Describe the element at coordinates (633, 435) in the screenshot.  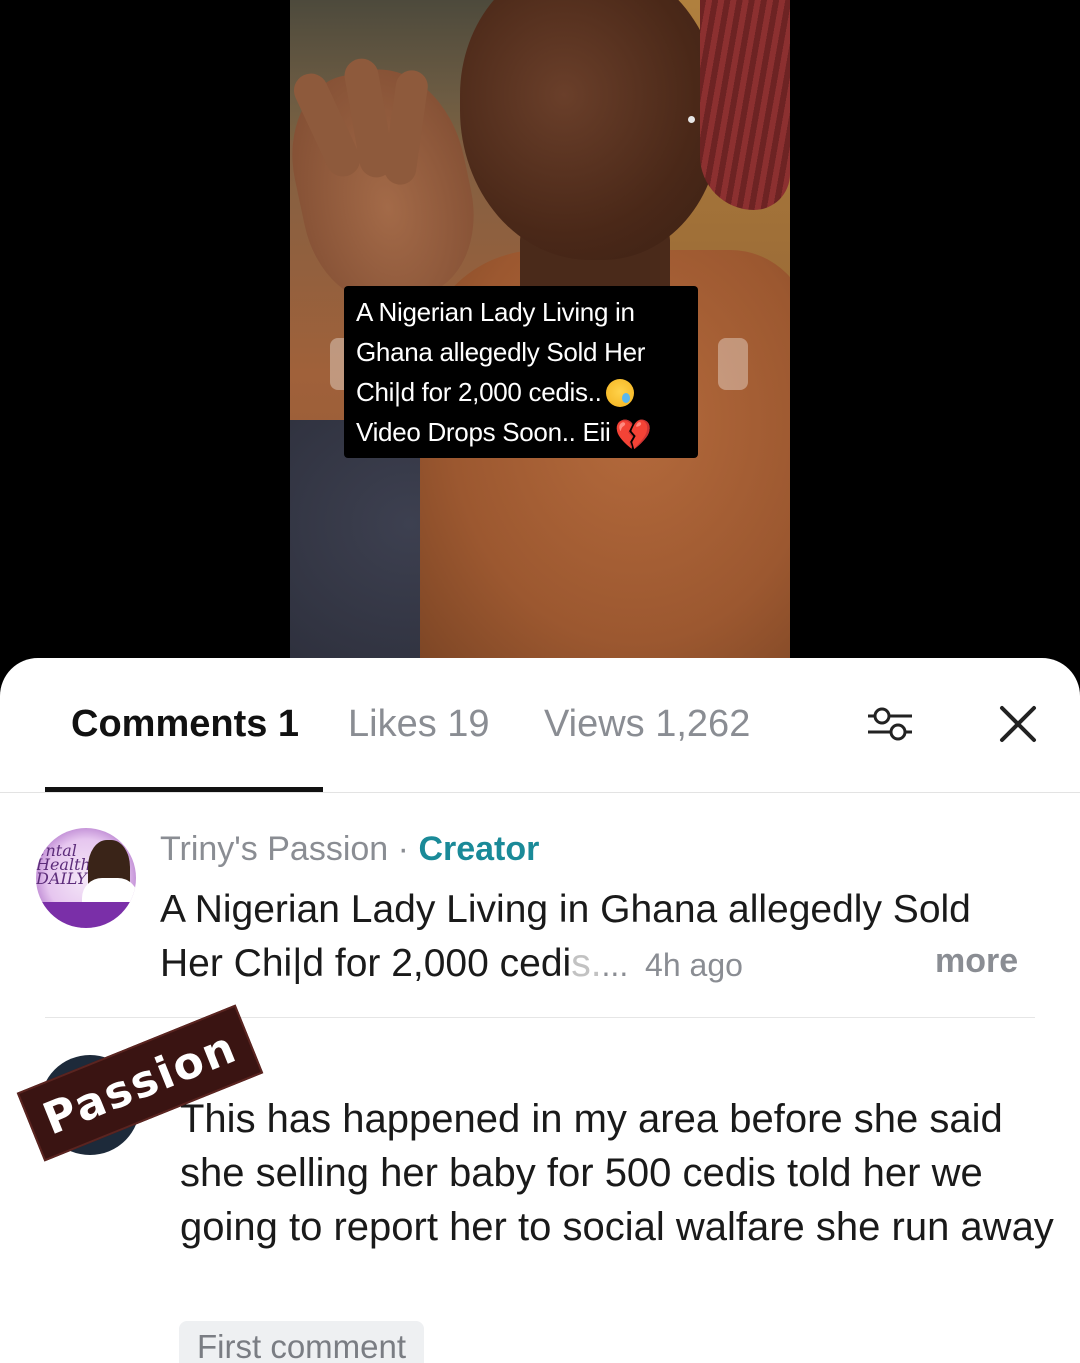
I see `broken-heart-icon: 💔` at that location.